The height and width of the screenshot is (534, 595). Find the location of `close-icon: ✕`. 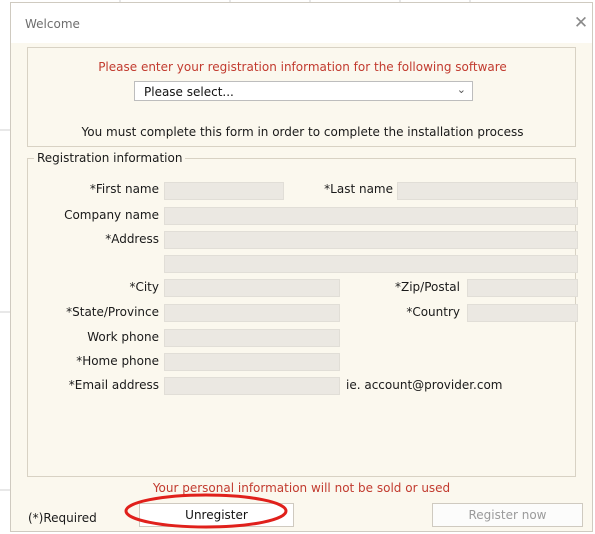

close-icon: ✕ is located at coordinates (581, 23).